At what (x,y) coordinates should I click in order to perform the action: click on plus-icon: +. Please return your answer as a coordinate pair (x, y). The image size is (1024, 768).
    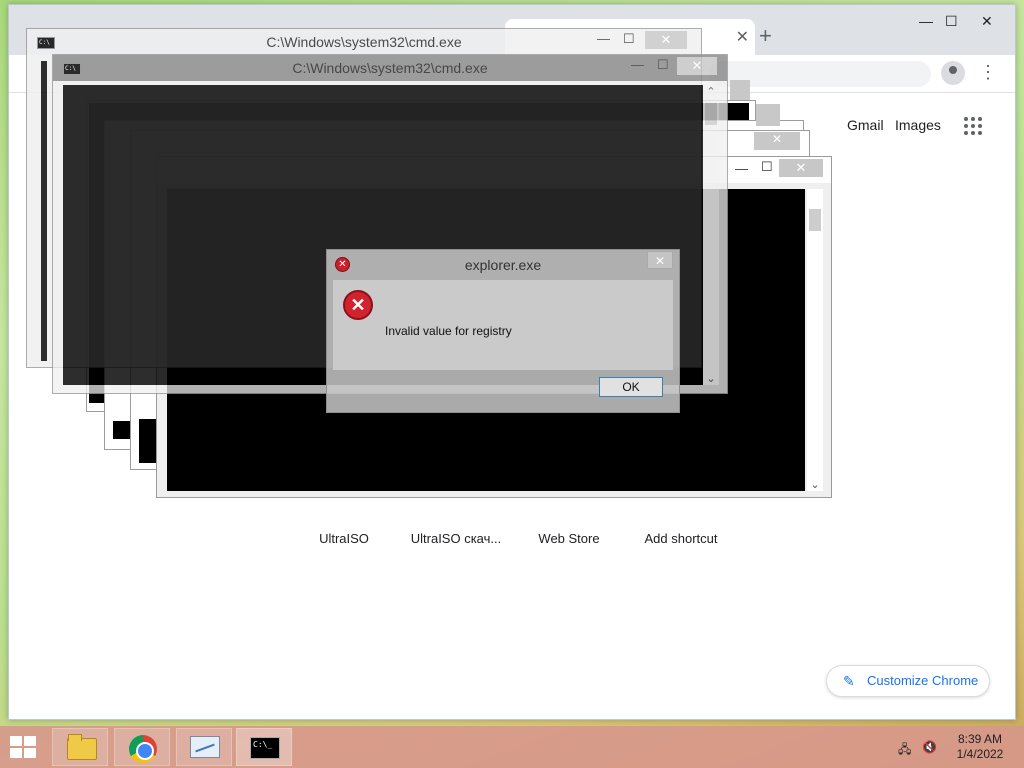
    Looking at the image, I should click on (765, 36).